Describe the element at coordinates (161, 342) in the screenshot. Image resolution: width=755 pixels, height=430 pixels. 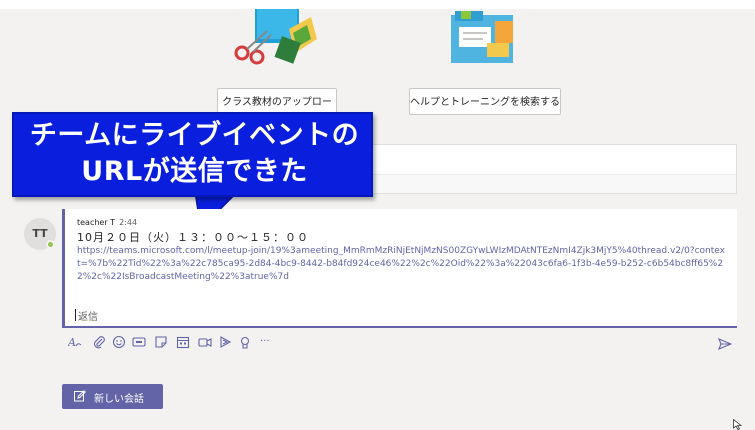
I see `sticker-icon` at that location.